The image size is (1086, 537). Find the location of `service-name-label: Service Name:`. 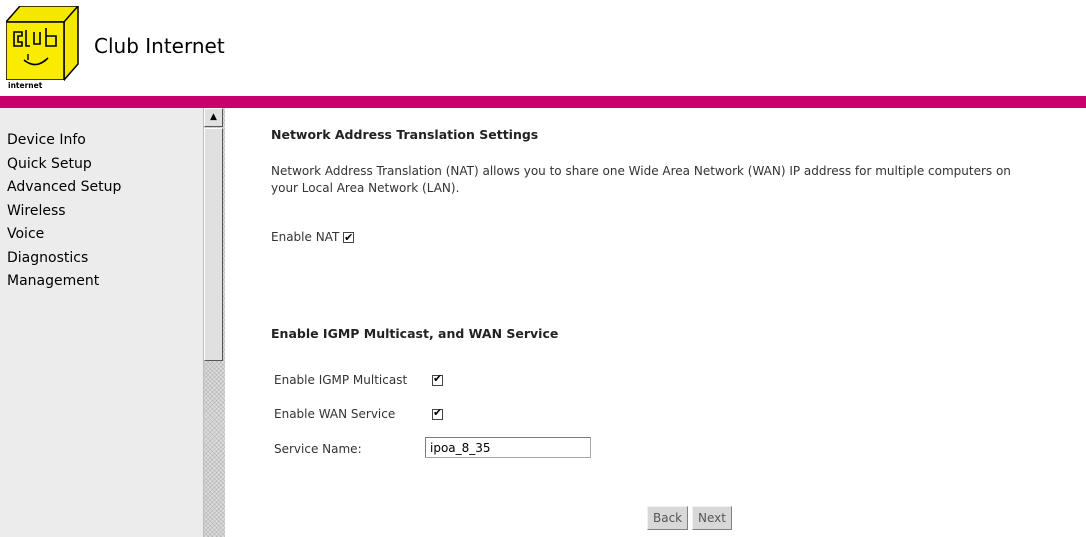

service-name-label: Service Name: is located at coordinates (318, 449).